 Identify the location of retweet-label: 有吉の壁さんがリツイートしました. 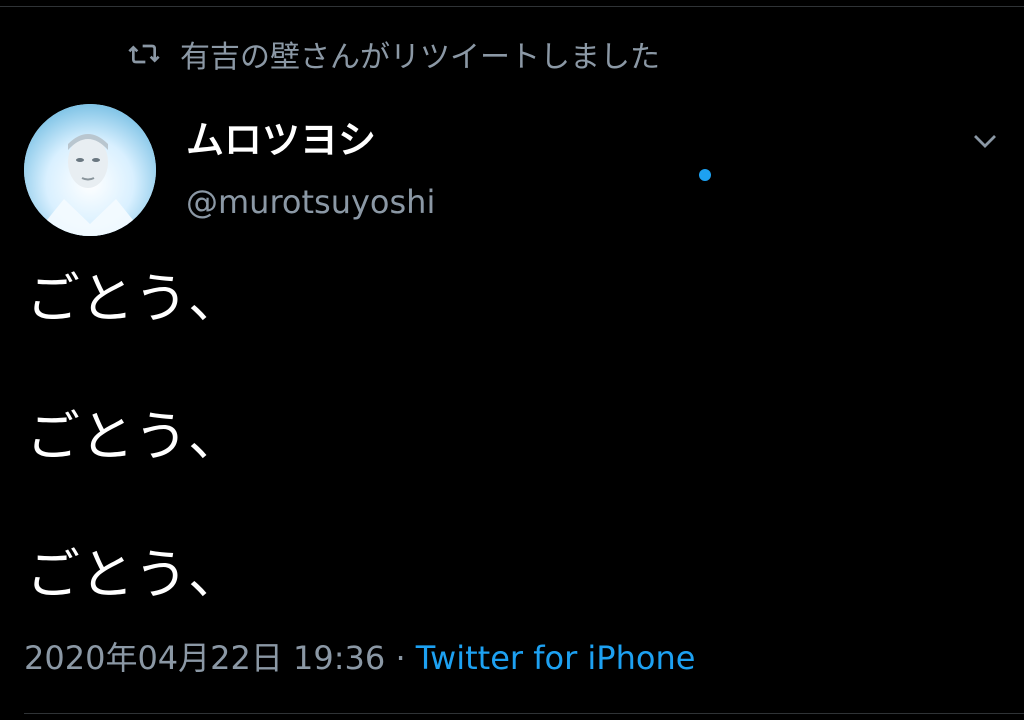
(420, 57).